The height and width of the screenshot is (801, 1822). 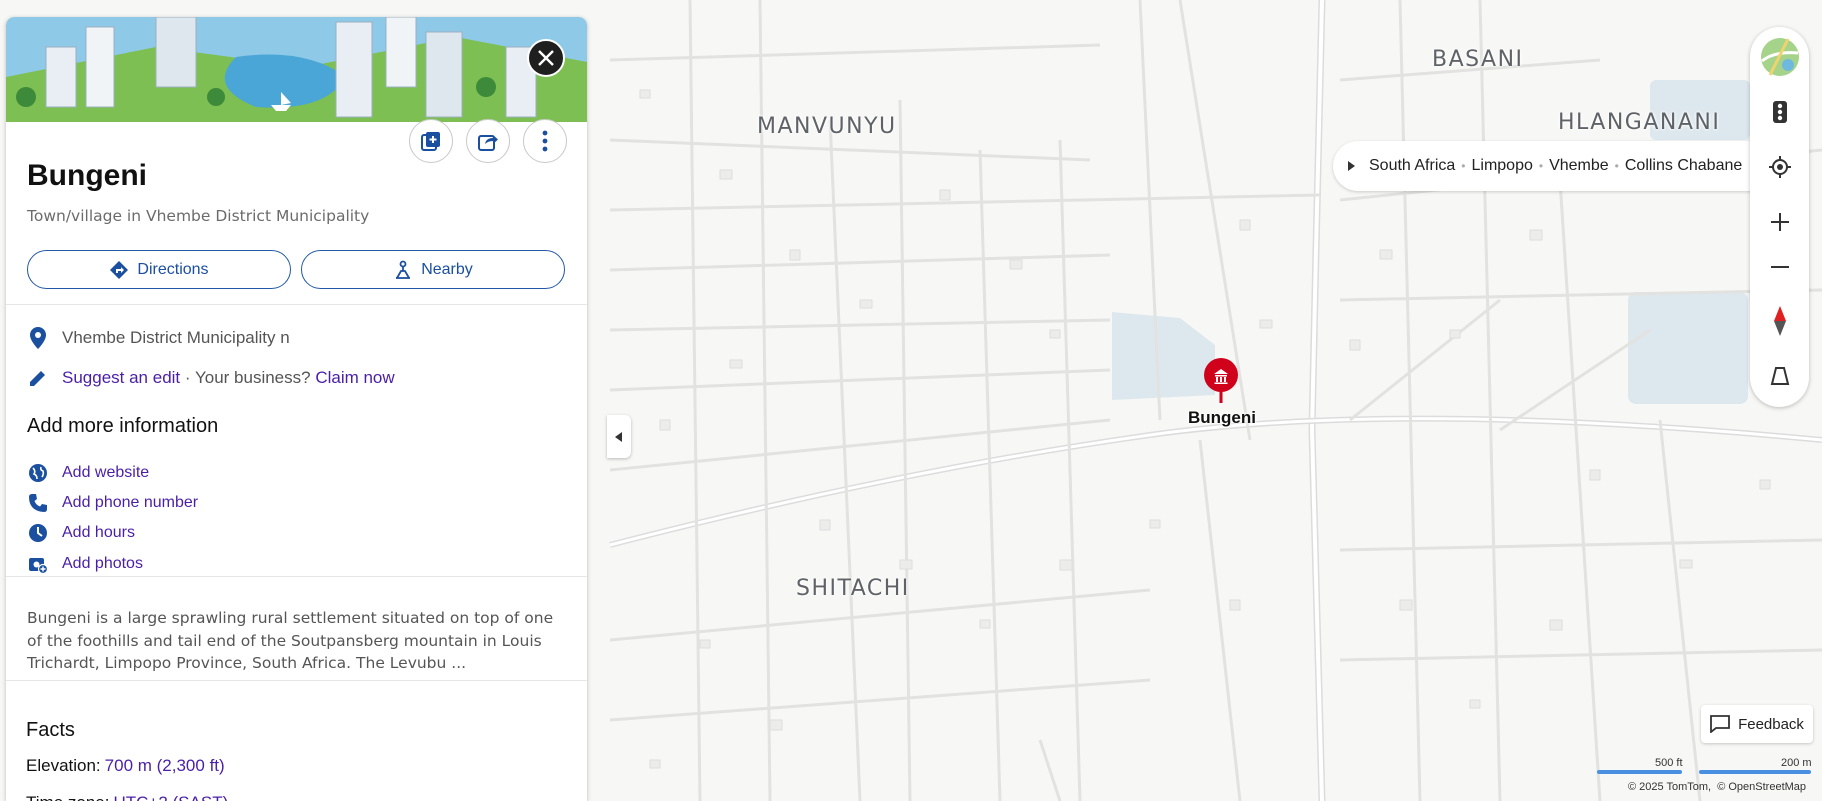 I want to click on feedback-label: Feedback, so click(x=1771, y=724).